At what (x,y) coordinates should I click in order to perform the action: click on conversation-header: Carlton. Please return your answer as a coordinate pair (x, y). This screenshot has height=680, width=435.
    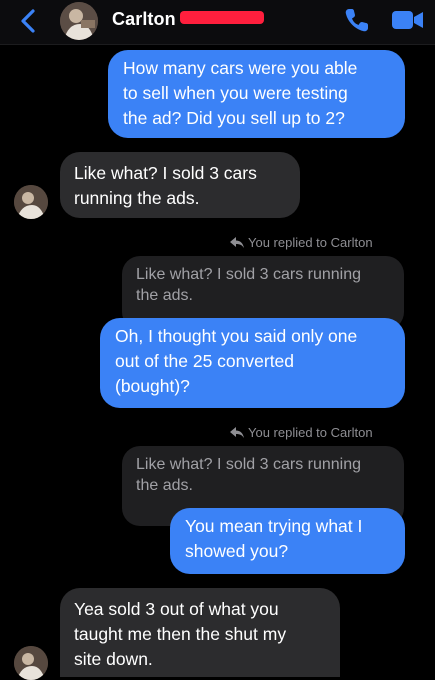
    Looking at the image, I should click on (217, 22).